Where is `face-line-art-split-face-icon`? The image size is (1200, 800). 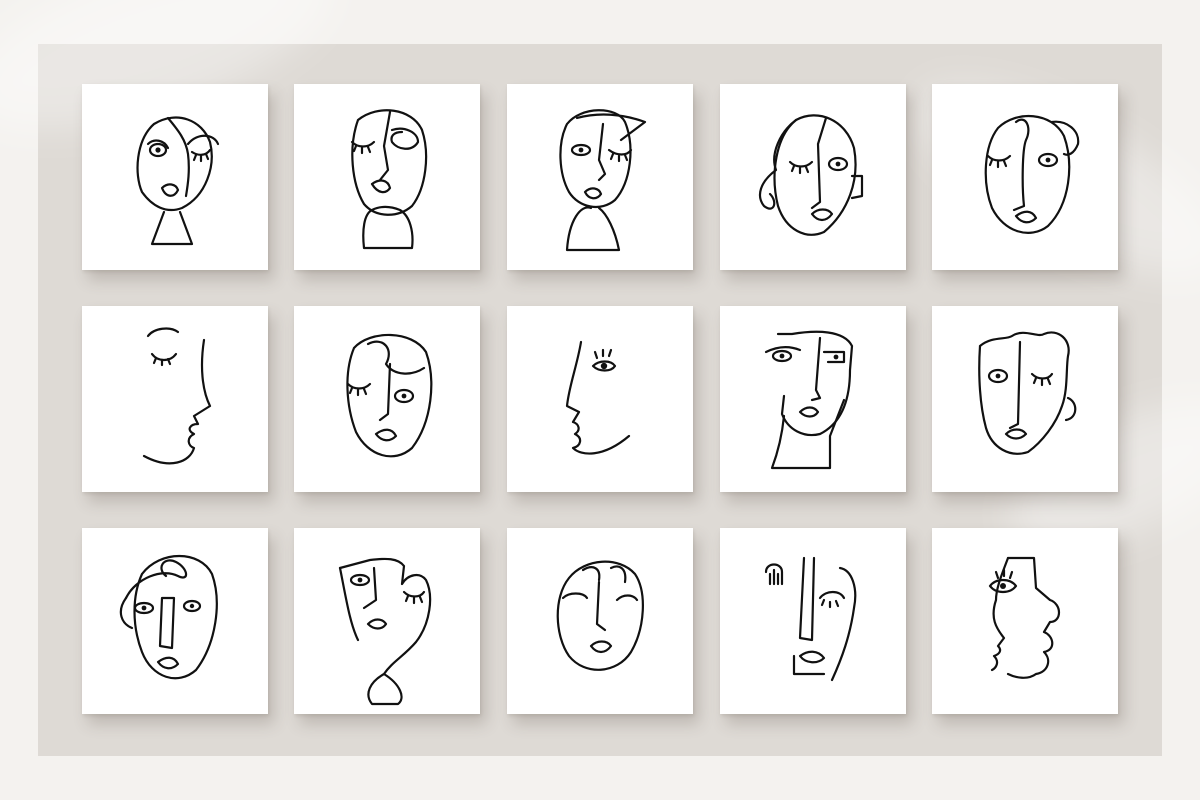 face-line-art-split-face-icon is located at coordinates (385, 631).